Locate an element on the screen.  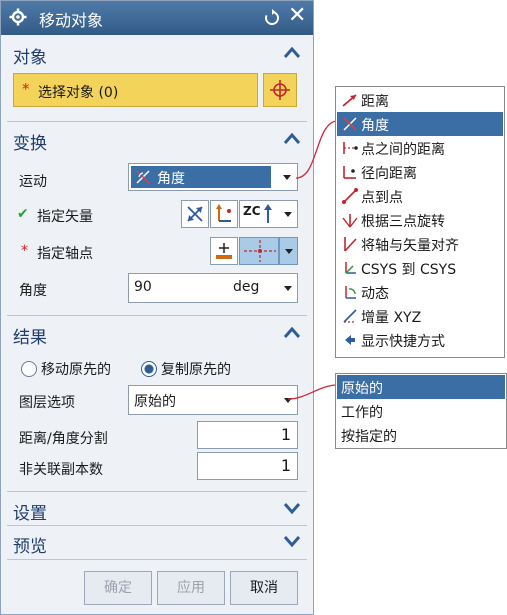
layer-option-work: 工作的 is located at coordinates (421, 411).